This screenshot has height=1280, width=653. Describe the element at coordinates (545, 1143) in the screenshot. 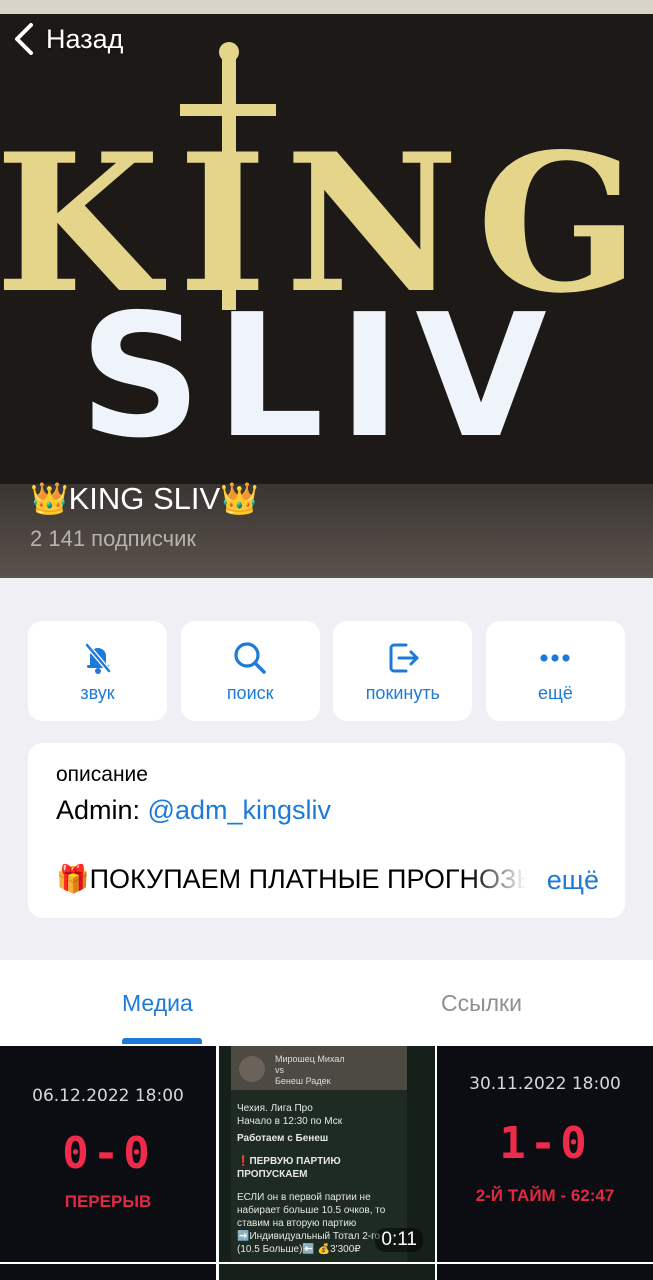

I see `score-value: 1-0` at that location.